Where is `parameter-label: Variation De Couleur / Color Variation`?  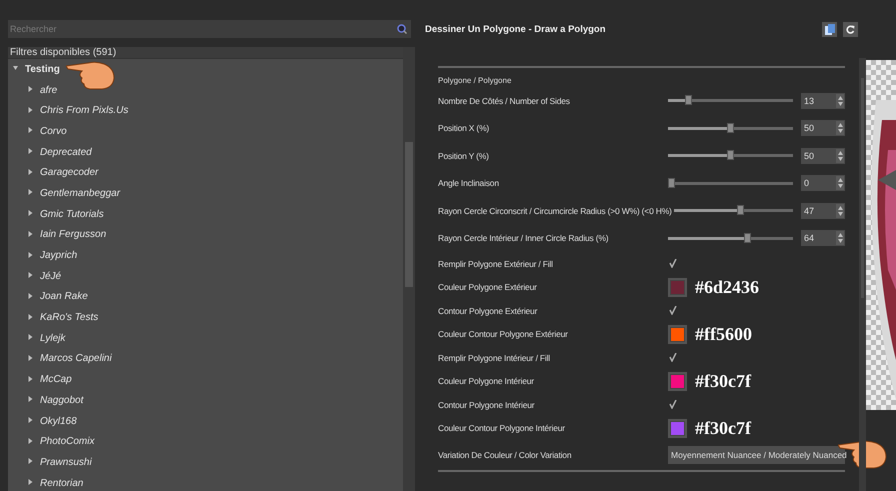
parameter-label: Variation De Couleur / Color Variation is located at coordinates (505, 455).